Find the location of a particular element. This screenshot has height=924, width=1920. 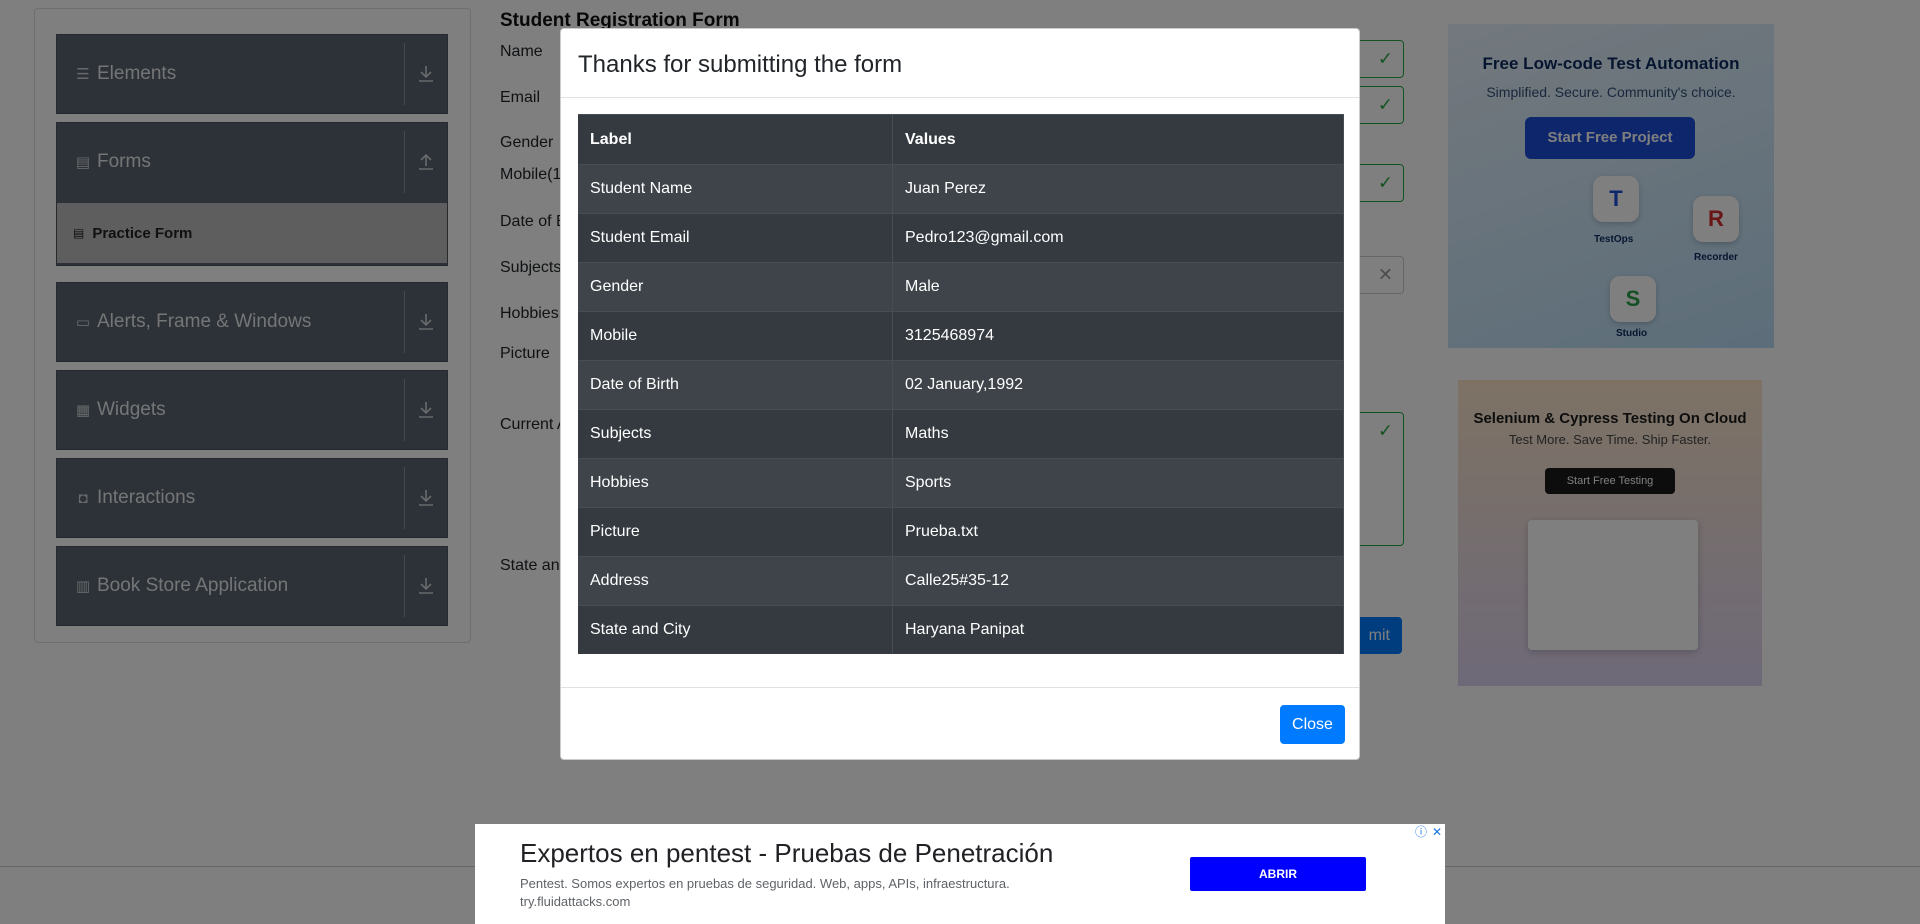

row-label: Picture is located at coordinates (735, 532).